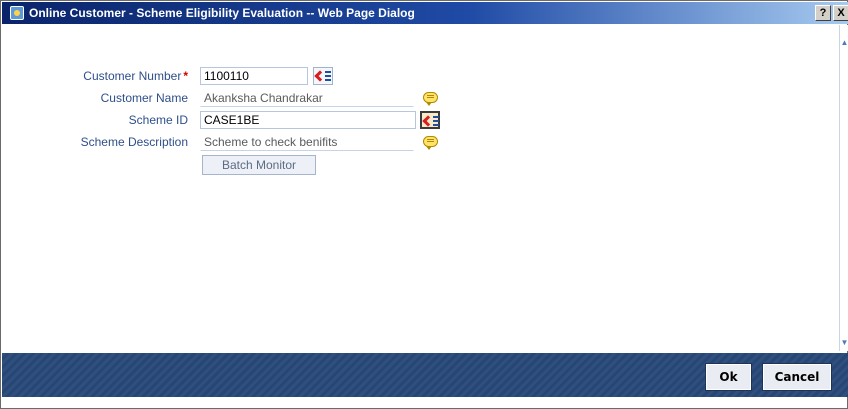  Describe the element at coordinates (844, 43) in the screenshot. I see `scroll-up-arrow-icon: ▲` at that location.